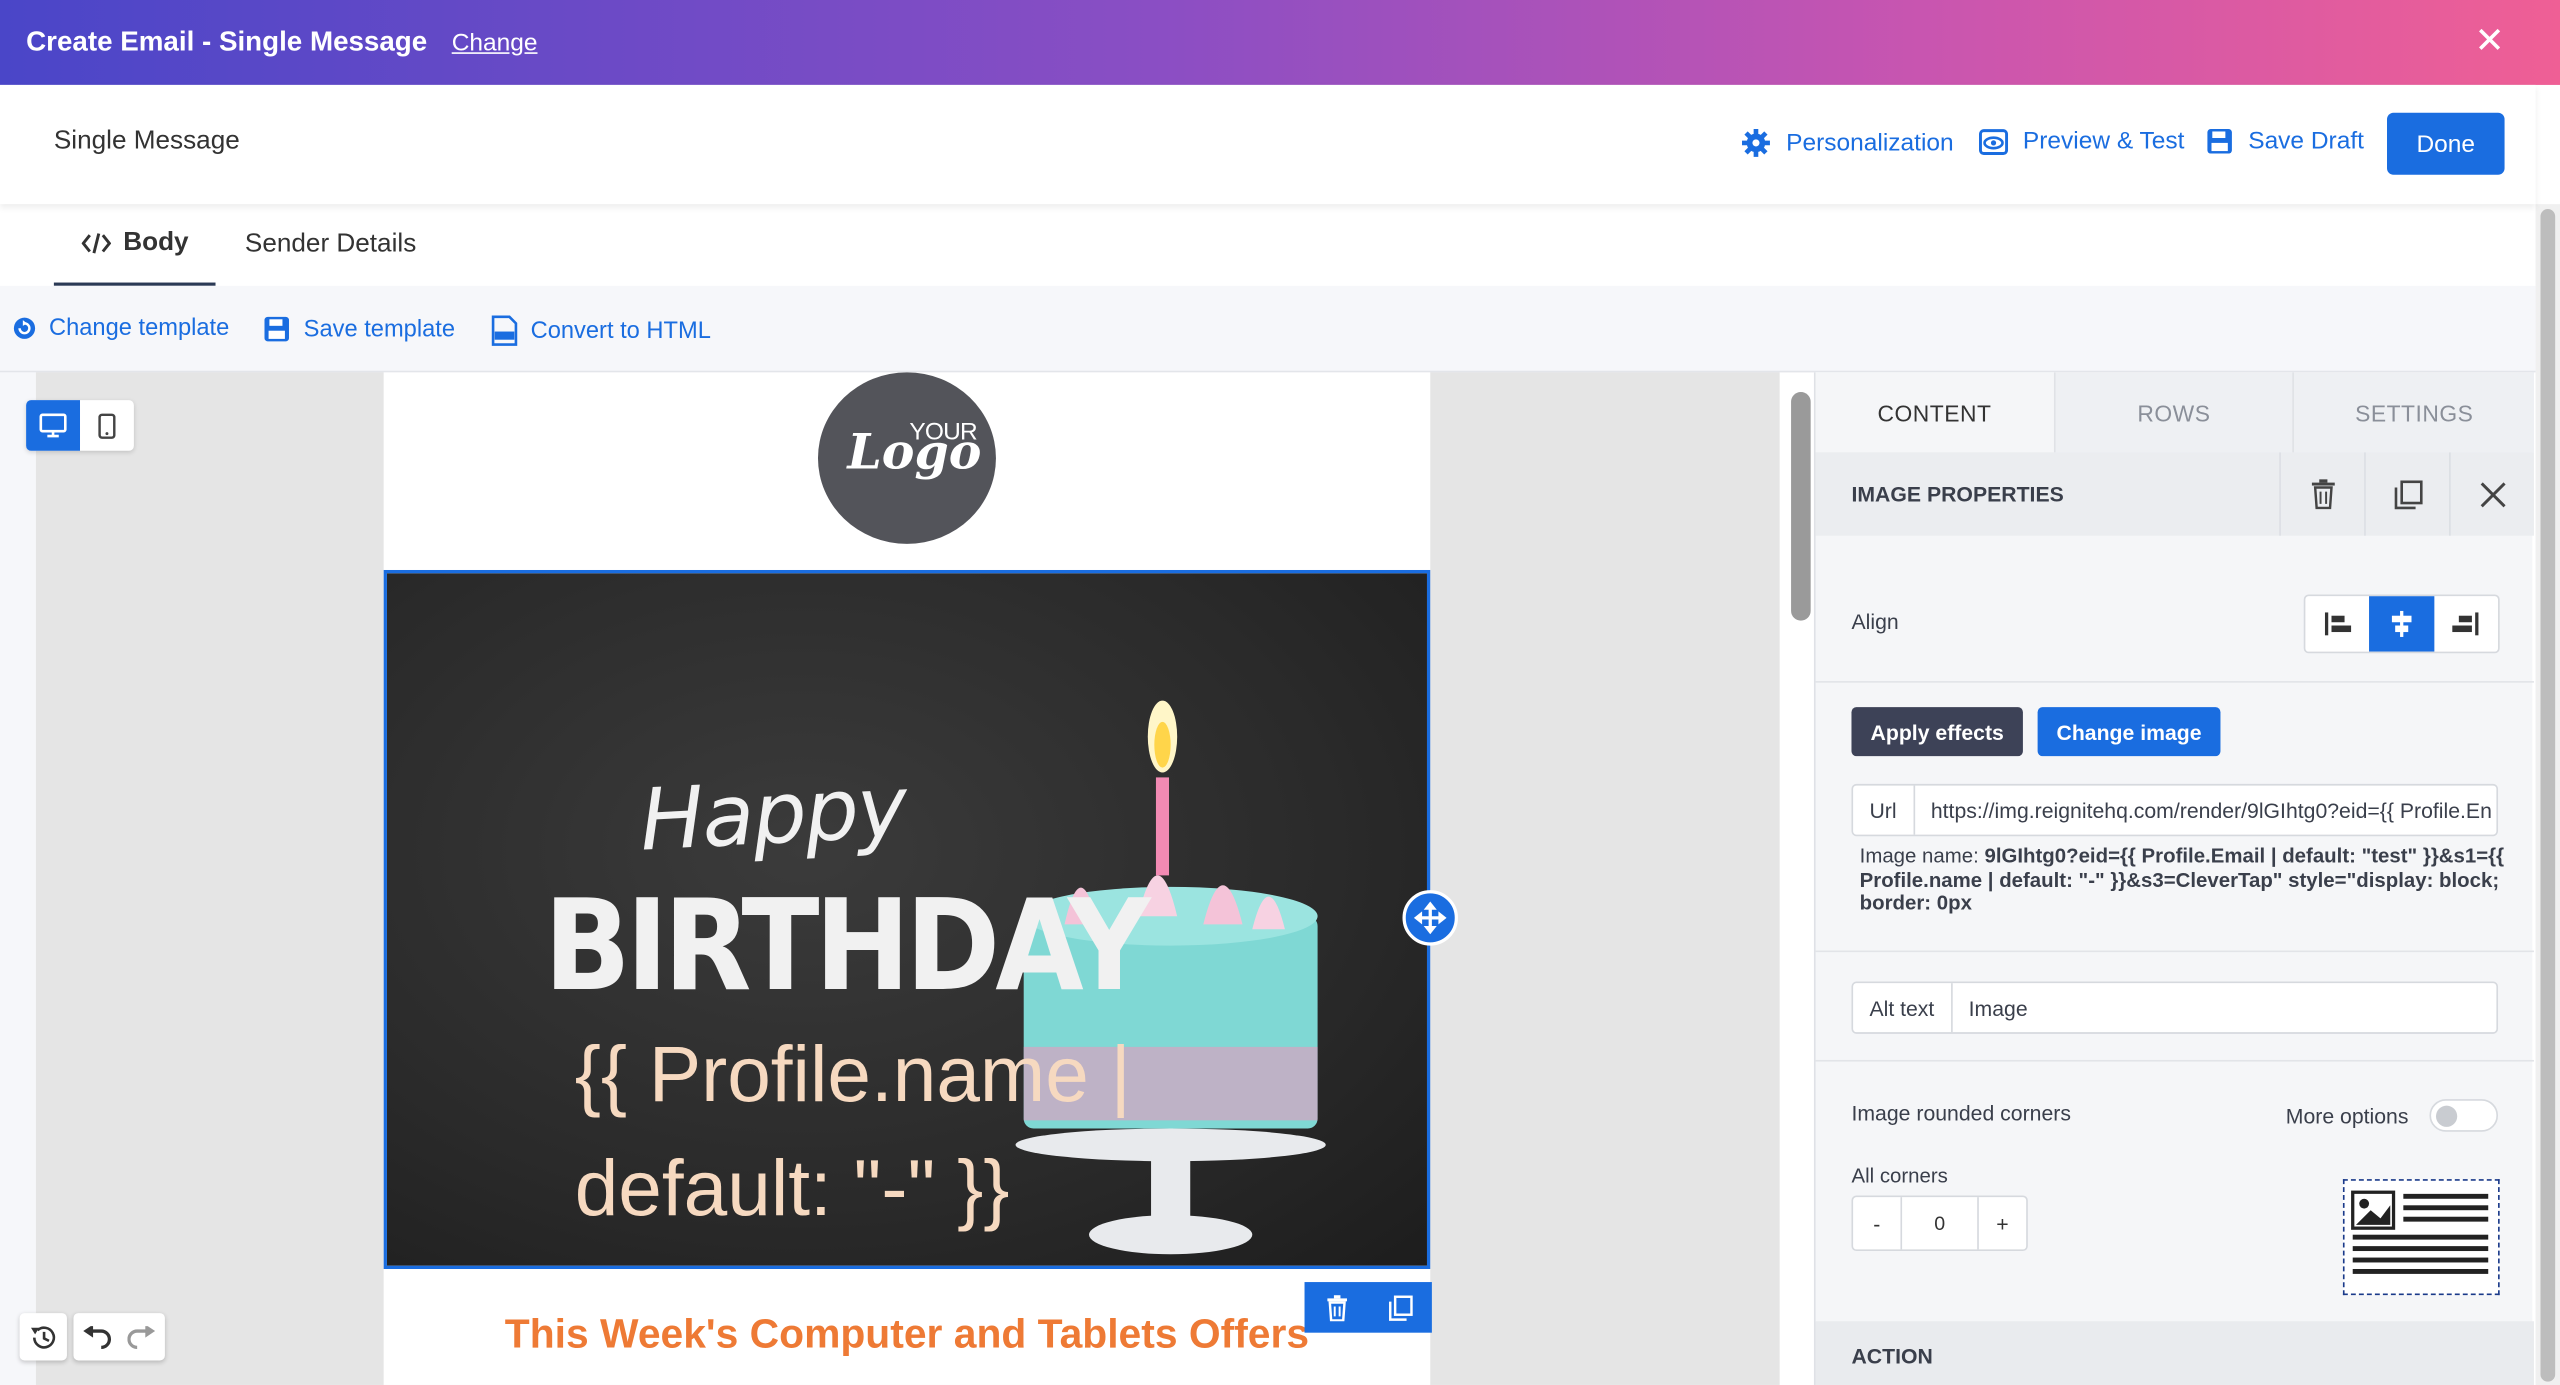  I want to click on canvas-left-gutter, so click(18, 878).